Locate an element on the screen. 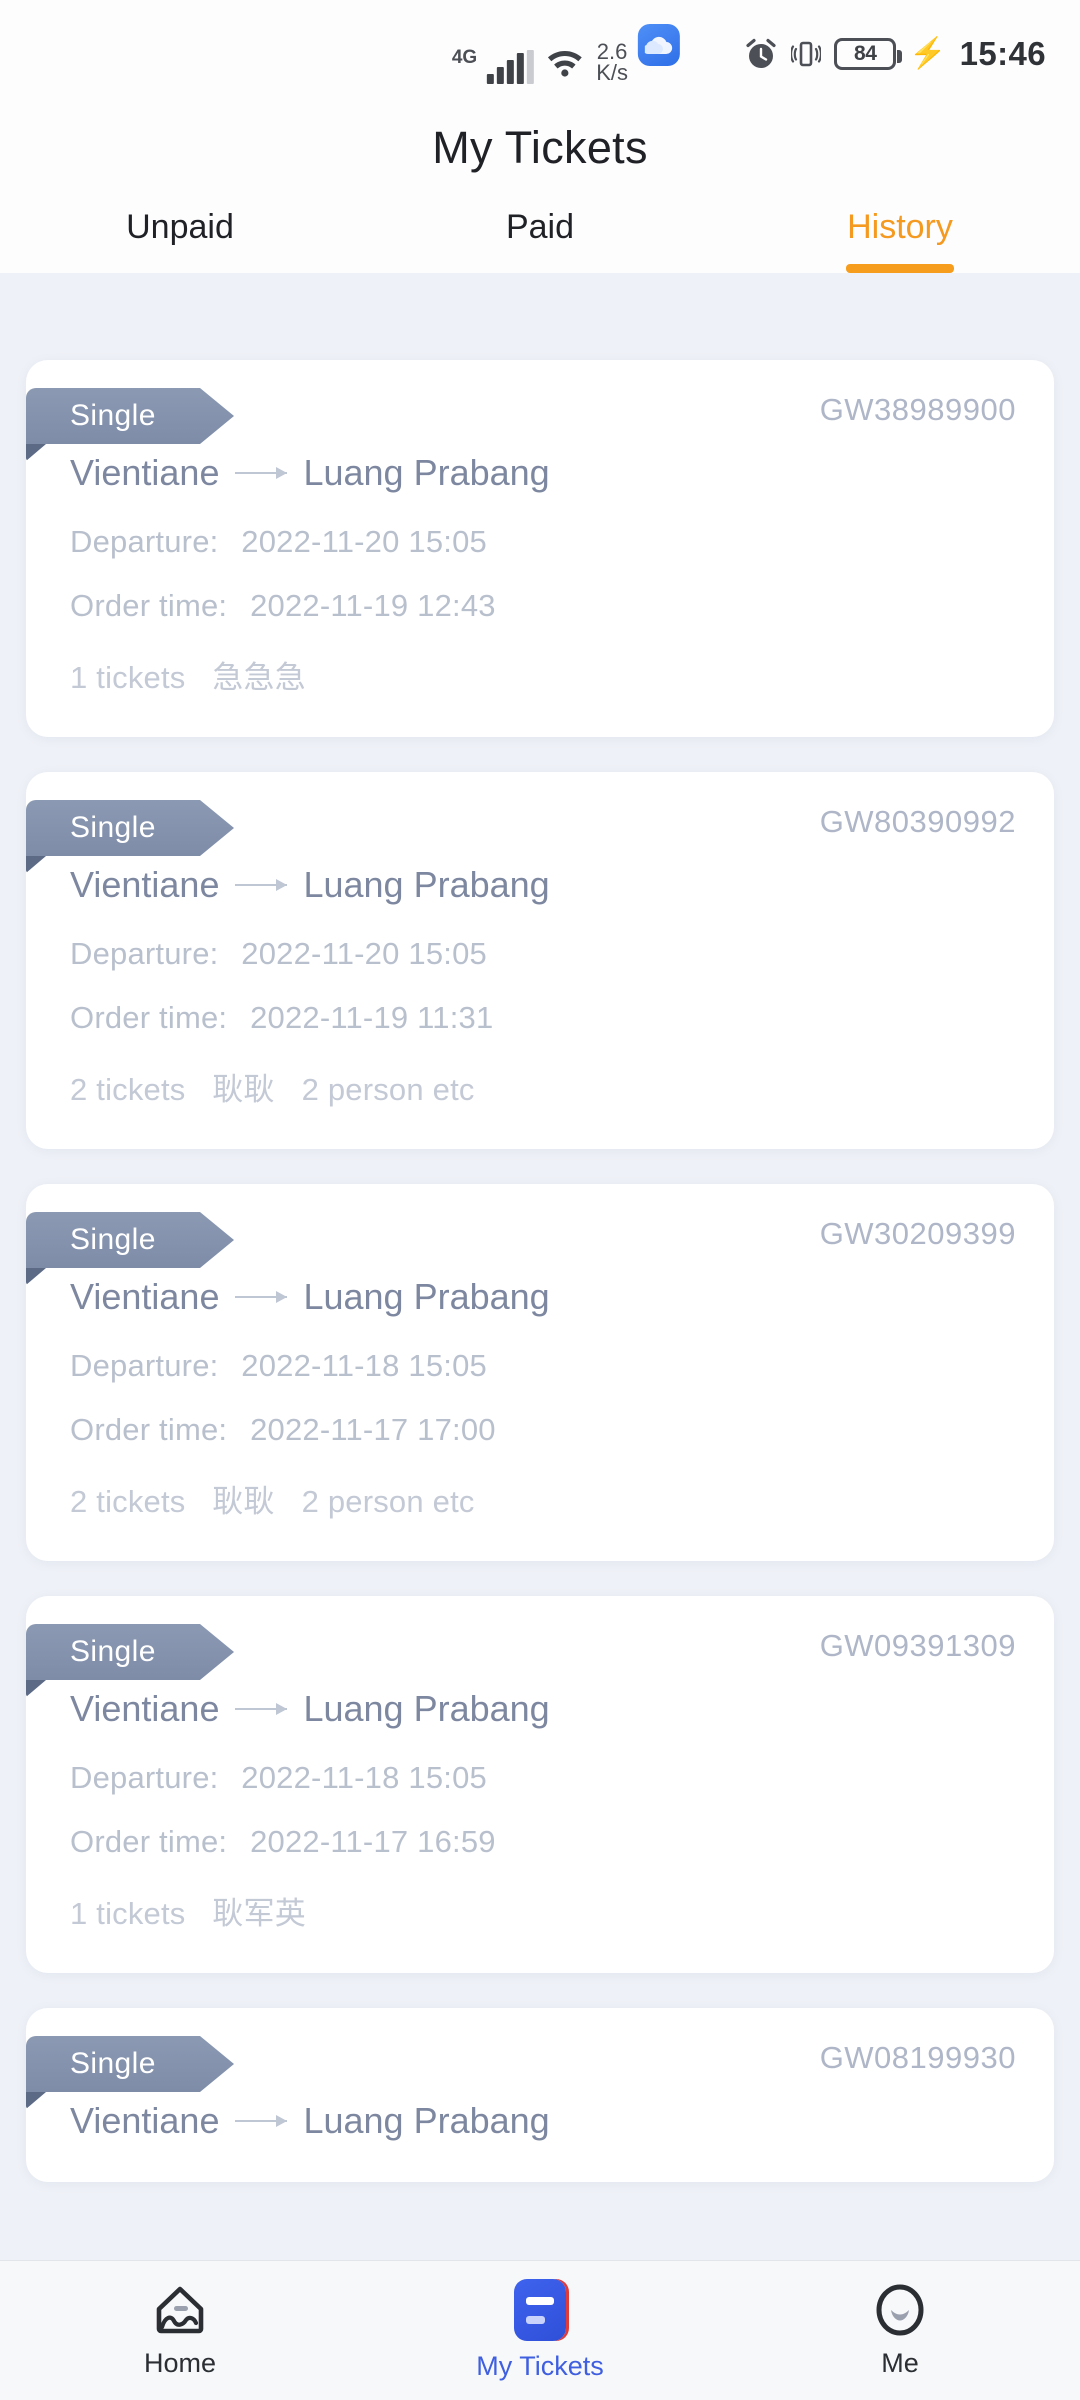 Image resolution: width=1080 pixels, height=2400 pixels. tab-unpaid: Unpaid is located at coordinates (180, 240).